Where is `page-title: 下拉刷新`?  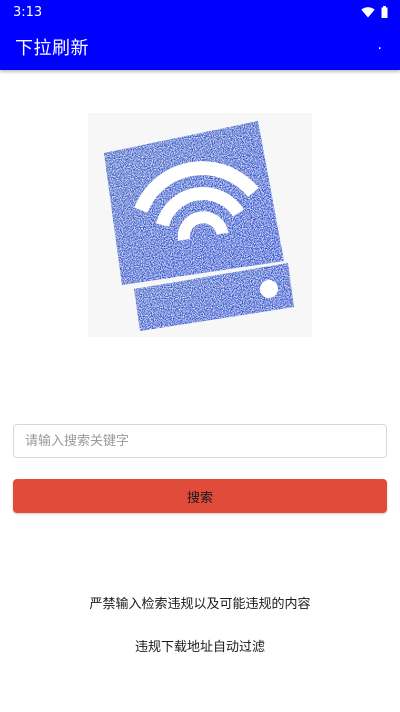 page-title: 下拉刷新 is located at coordinates (52, 48).